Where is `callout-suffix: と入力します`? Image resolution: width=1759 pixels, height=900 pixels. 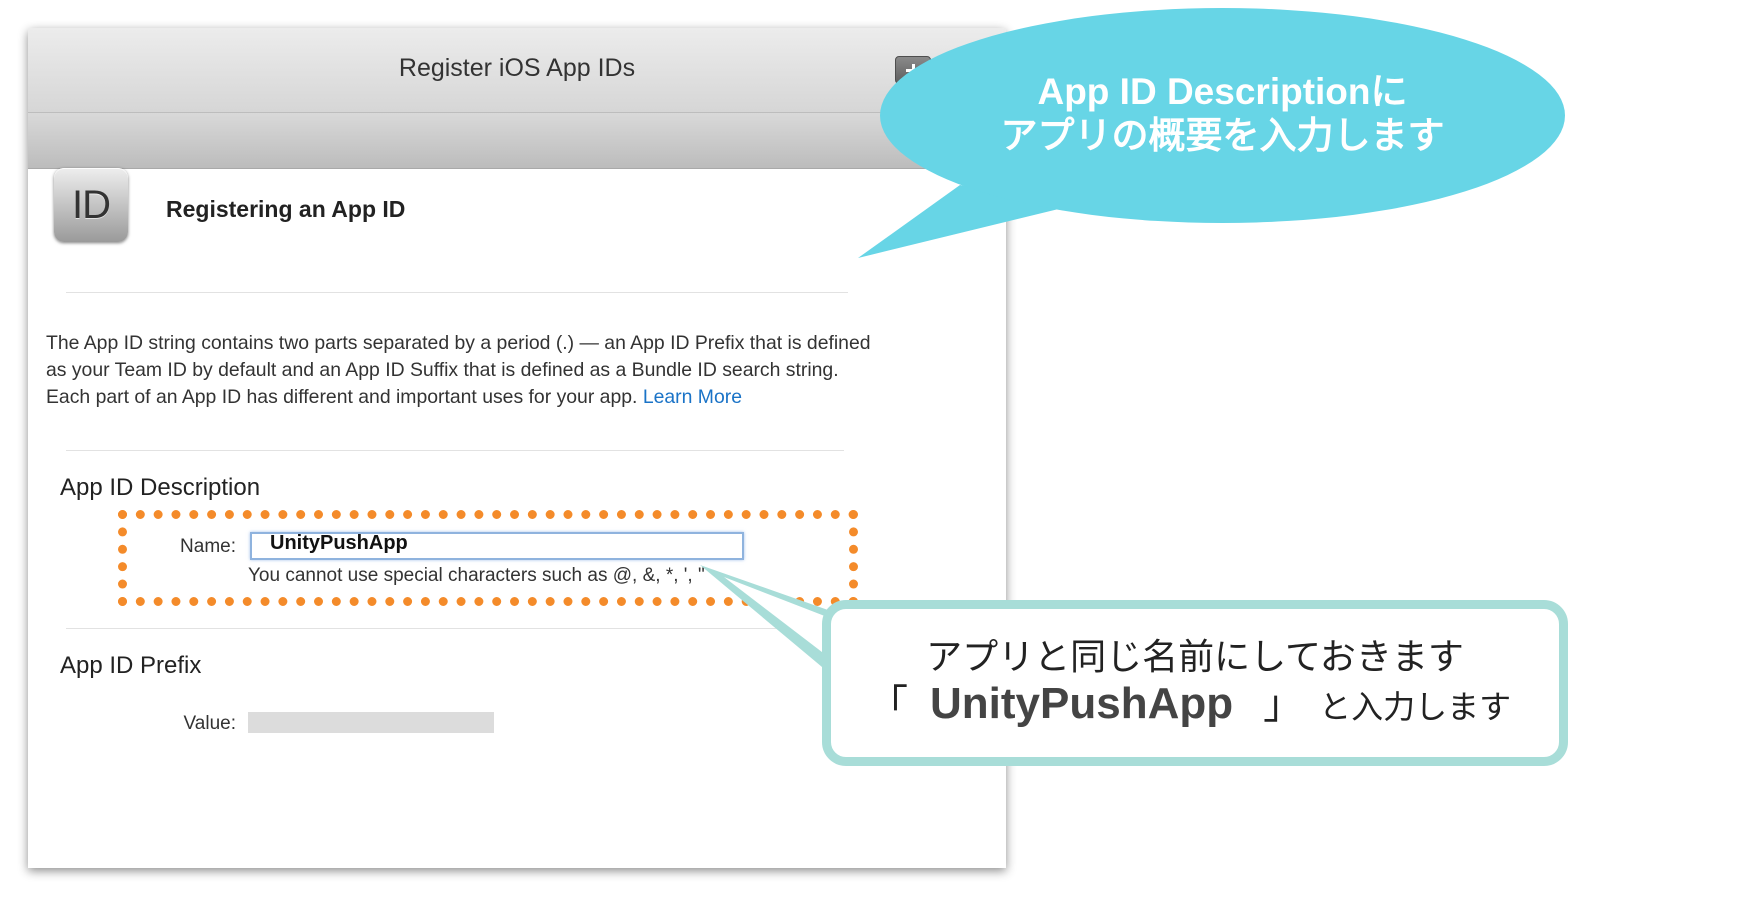
callout-suffix: と入力します is located at coordinates (1415, 707).